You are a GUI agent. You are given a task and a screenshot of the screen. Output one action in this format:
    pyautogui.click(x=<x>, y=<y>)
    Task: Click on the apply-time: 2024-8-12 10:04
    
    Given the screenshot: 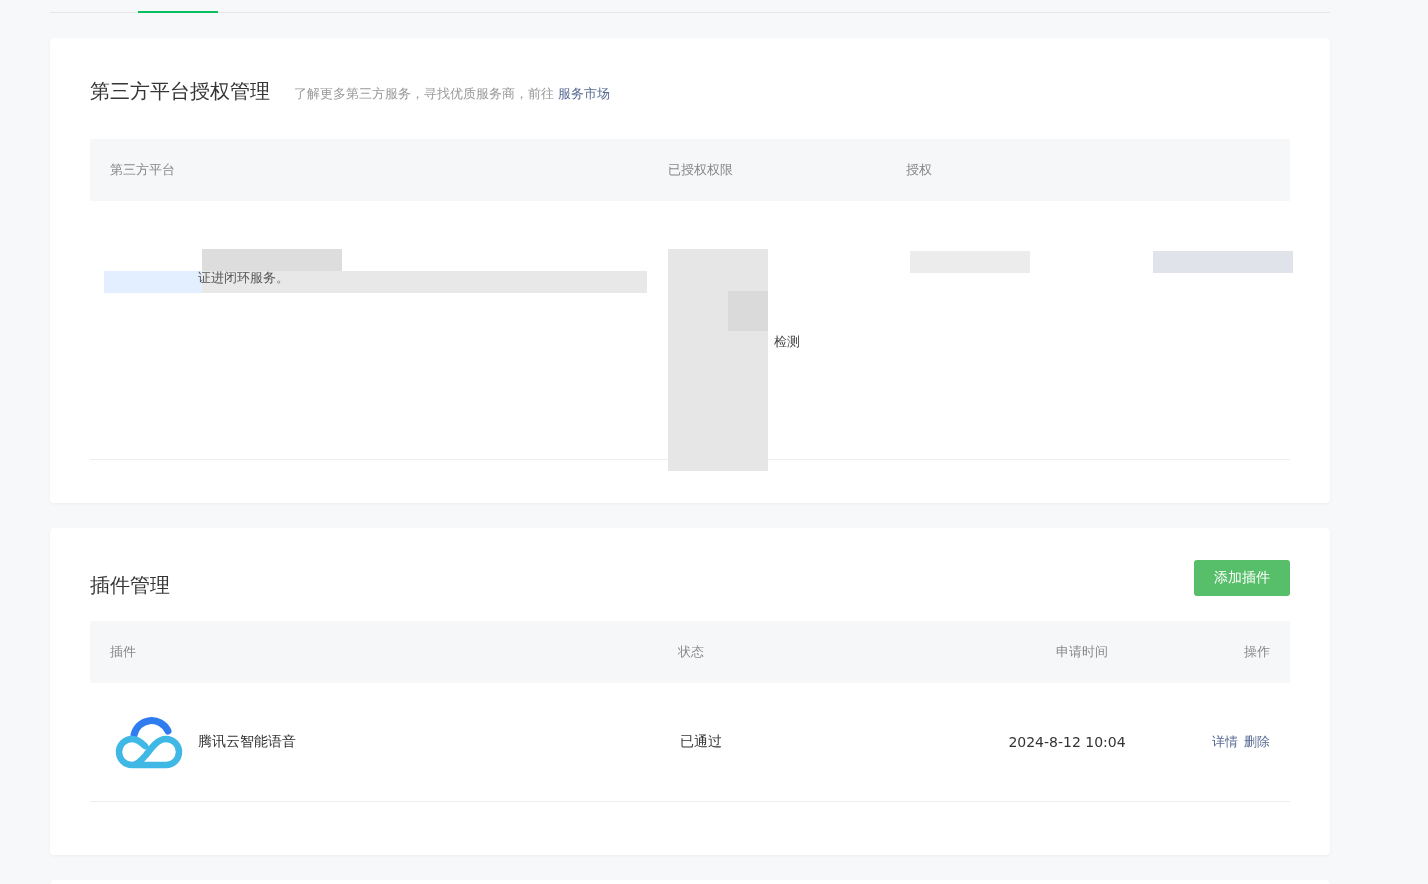 What is the action you would take?
    pyautogui.click(x=1067, y=742)
    